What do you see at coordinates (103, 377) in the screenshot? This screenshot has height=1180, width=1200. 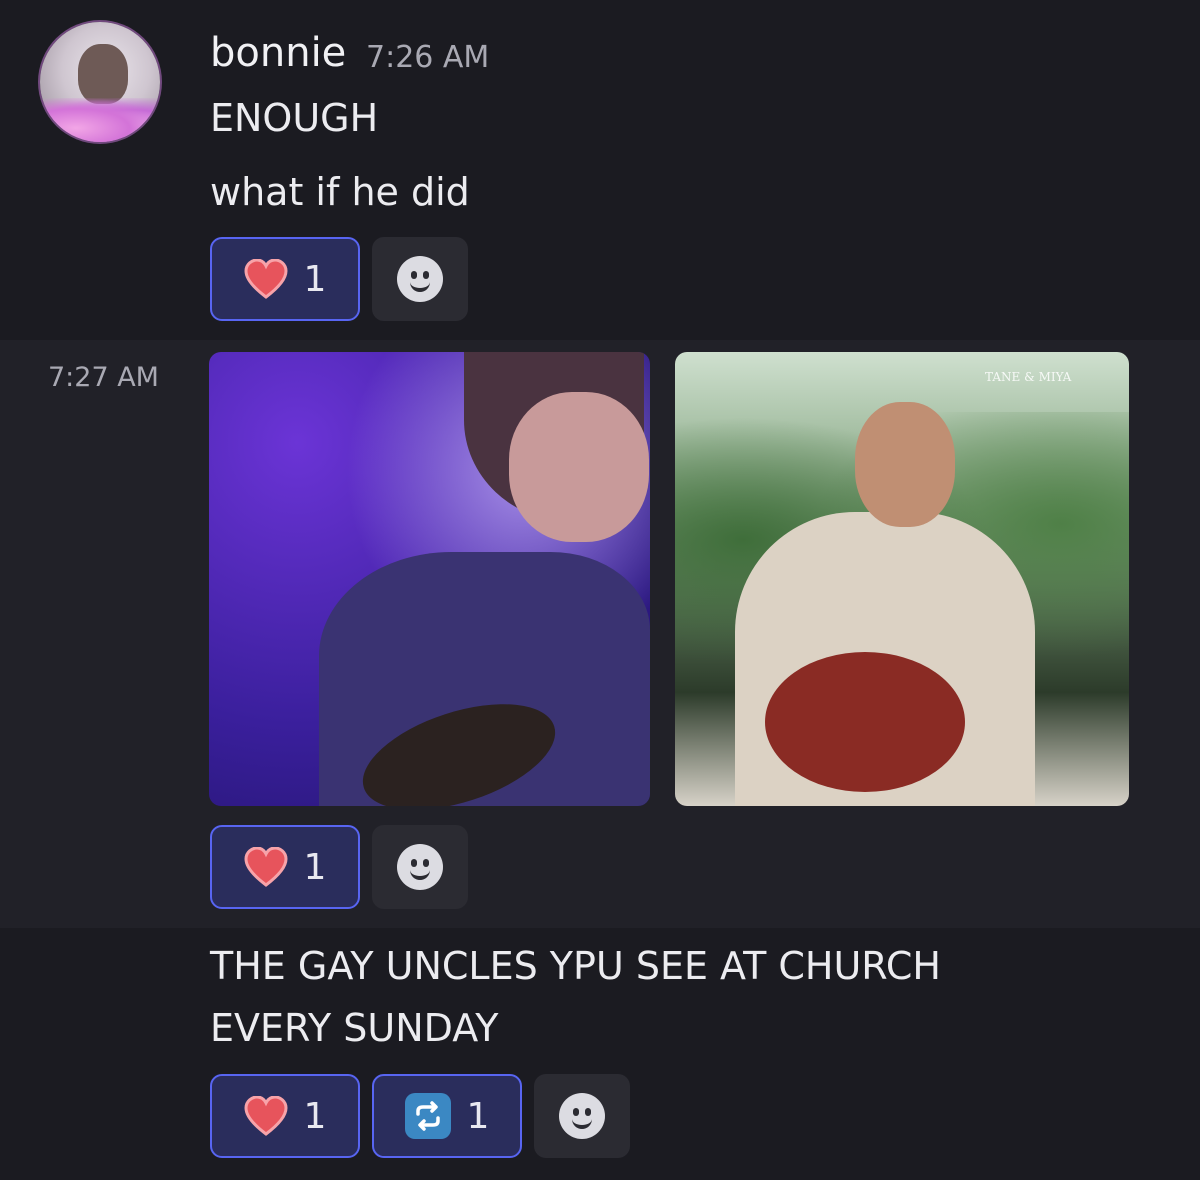 I see `message-timestamp: 7:27 AM` at bounding box center [103, 377].